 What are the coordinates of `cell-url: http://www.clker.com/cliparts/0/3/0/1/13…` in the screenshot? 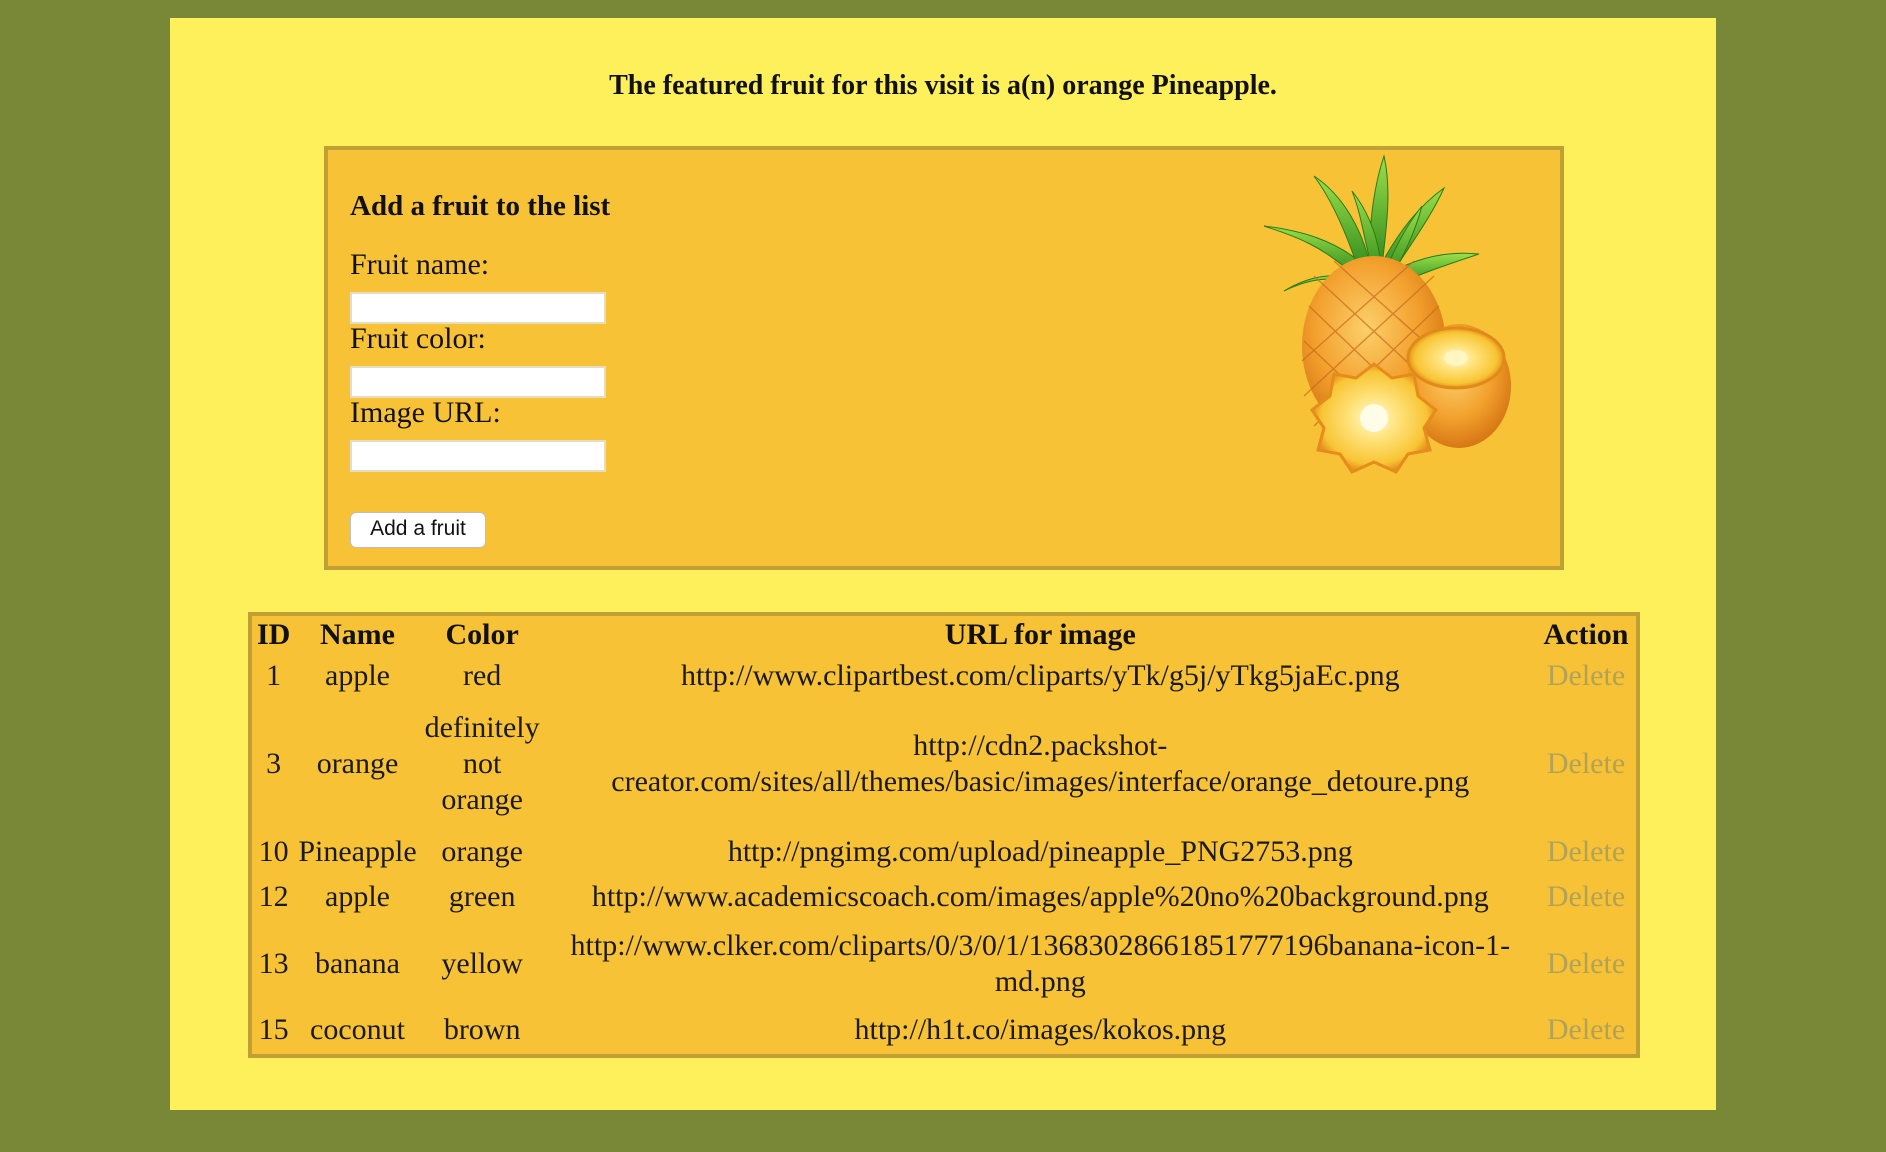 It's located at (1040, 963).